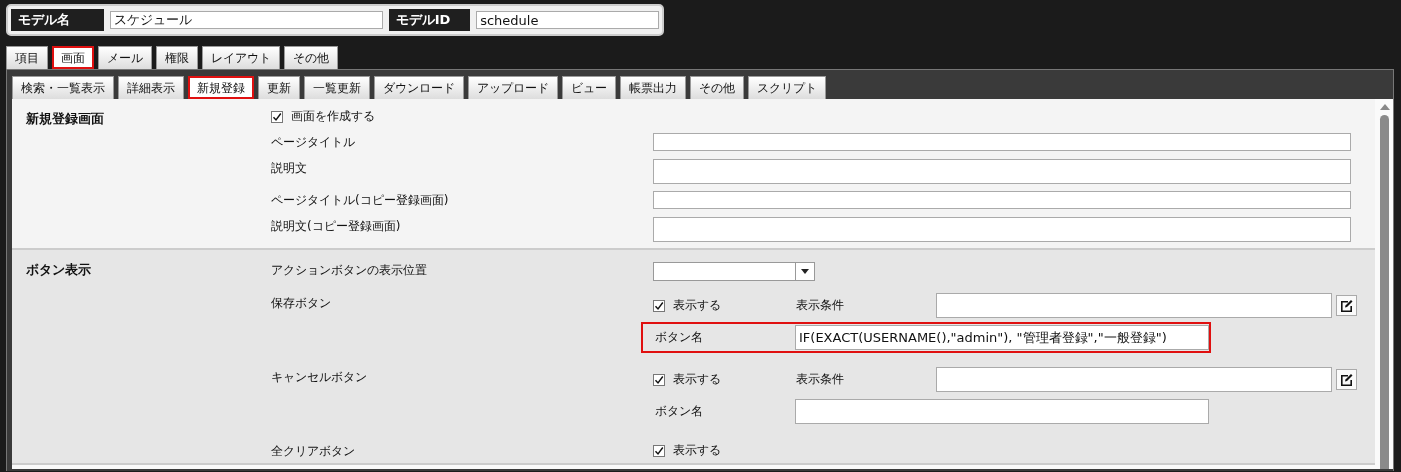 The width and height of the screenshot is (1401, 472). I want to click on input-field: IF(EXACT(USERNAME(),"admin"), "管理者登録","一般登録"), so click(1002, 337).